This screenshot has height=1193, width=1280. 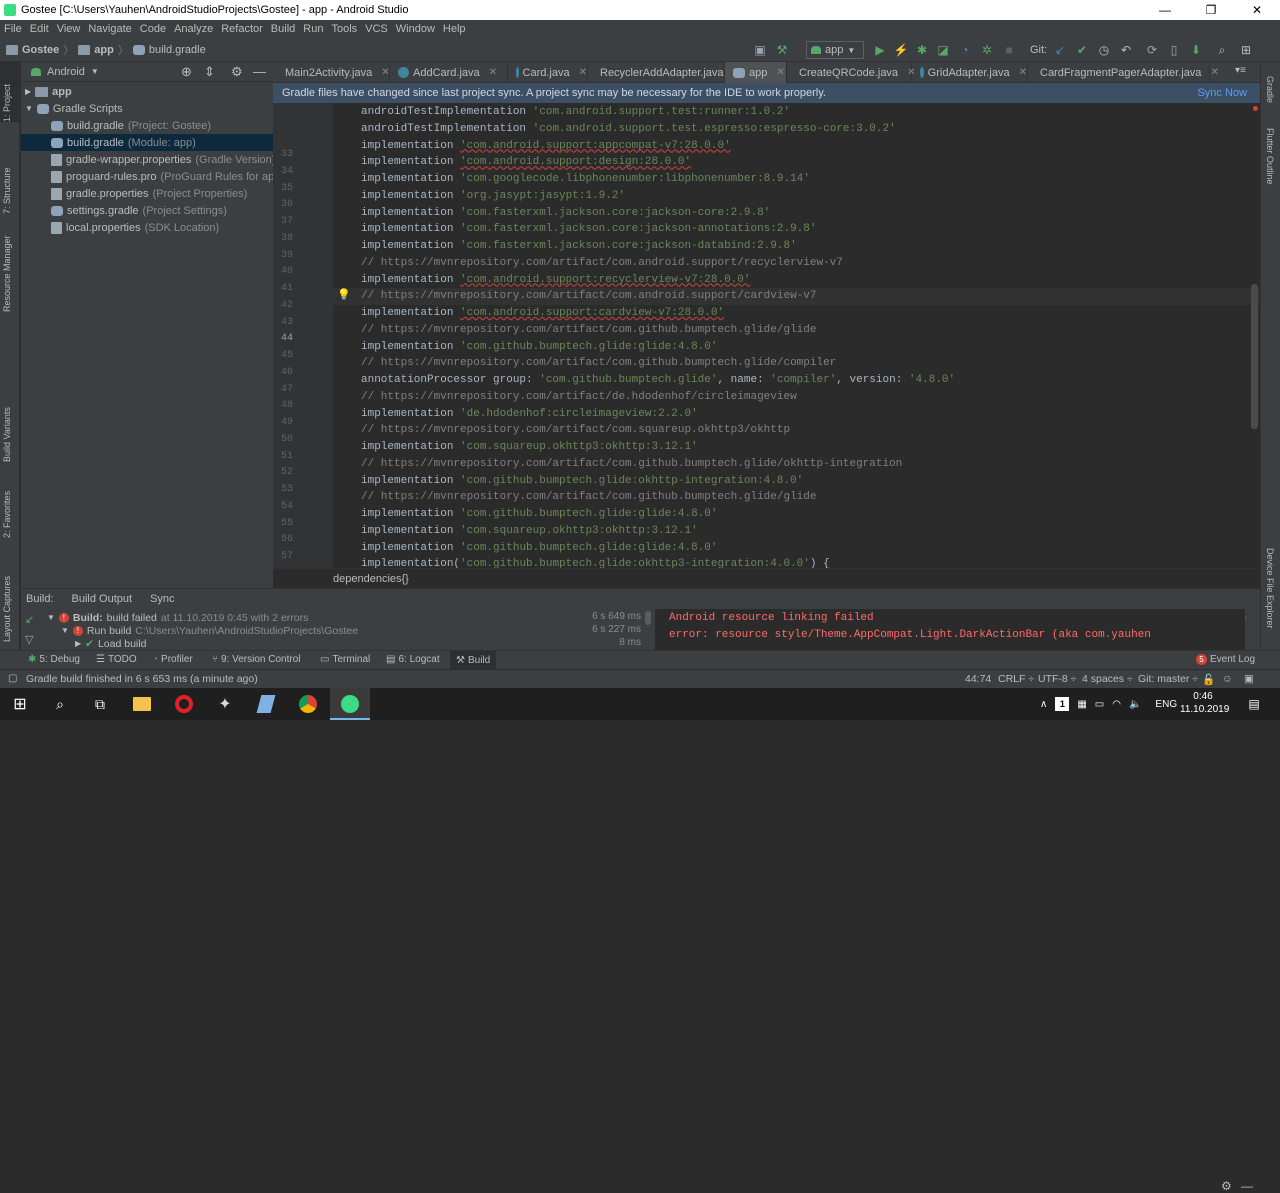 What do you see at coordinates (7, 508) in the screenshot?
I see `tool-tab-favorites: 2: Favorites` at bounding box center [7, 508].